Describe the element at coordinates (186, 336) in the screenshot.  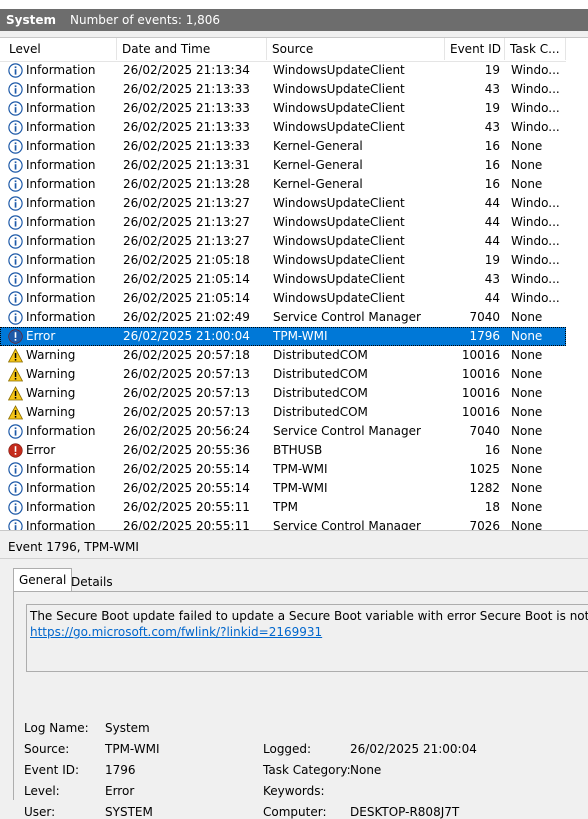
I see `cell-date: 26/02/2025 21:00:04` at that location.